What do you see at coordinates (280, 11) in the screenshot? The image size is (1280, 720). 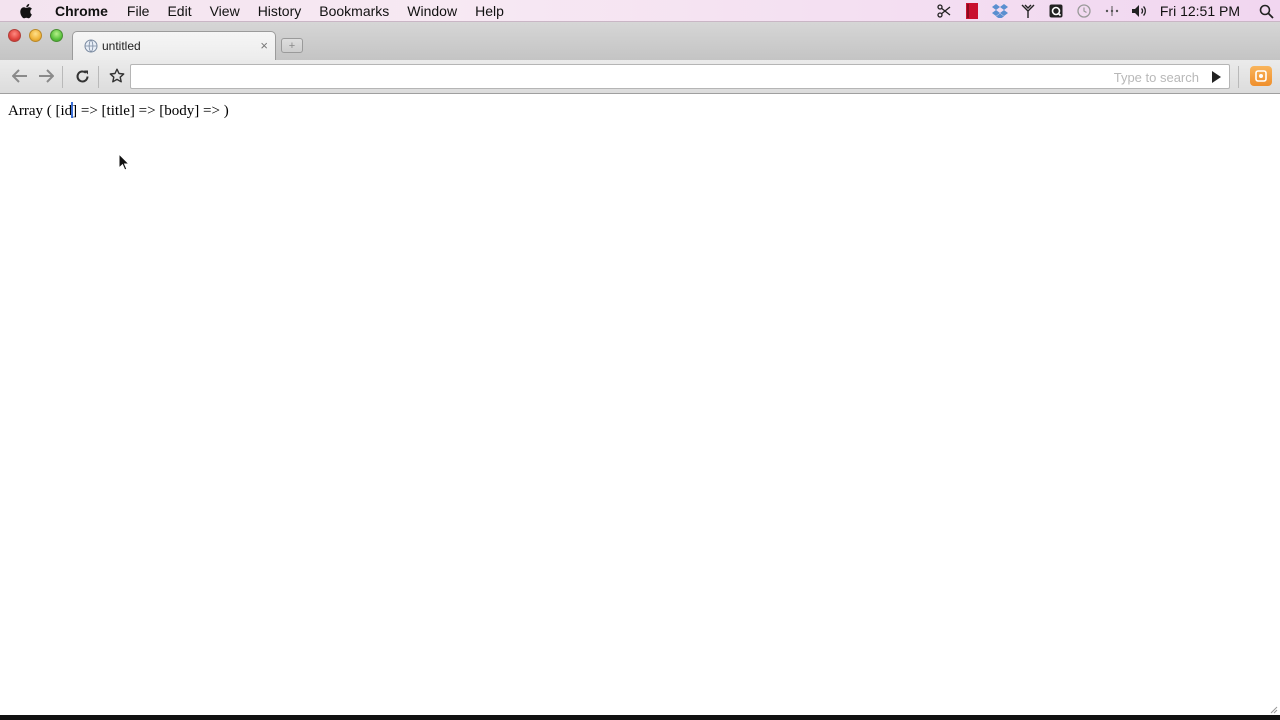 I see `menu-history: History` at bounding box center [280, 11].